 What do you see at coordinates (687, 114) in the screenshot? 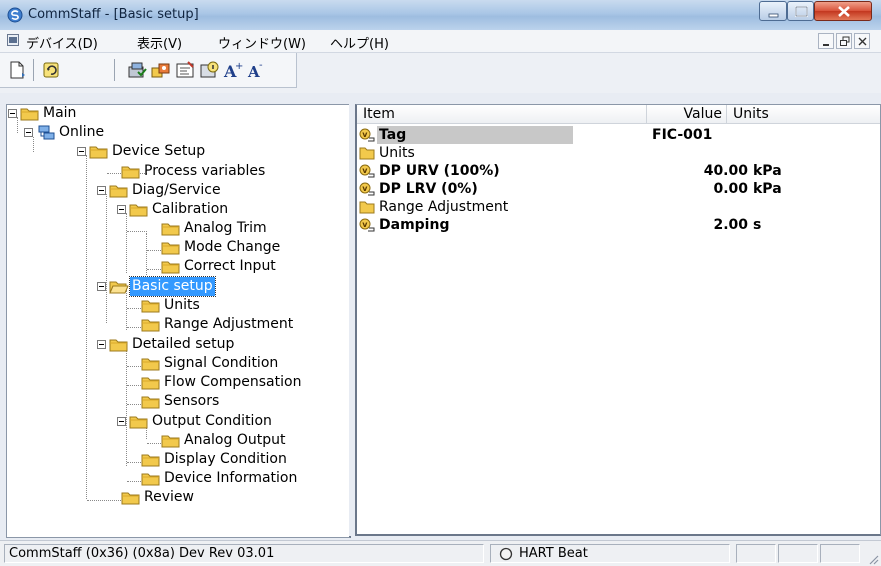
I see `column-header-value: Value` at bounding box center [687, 114].